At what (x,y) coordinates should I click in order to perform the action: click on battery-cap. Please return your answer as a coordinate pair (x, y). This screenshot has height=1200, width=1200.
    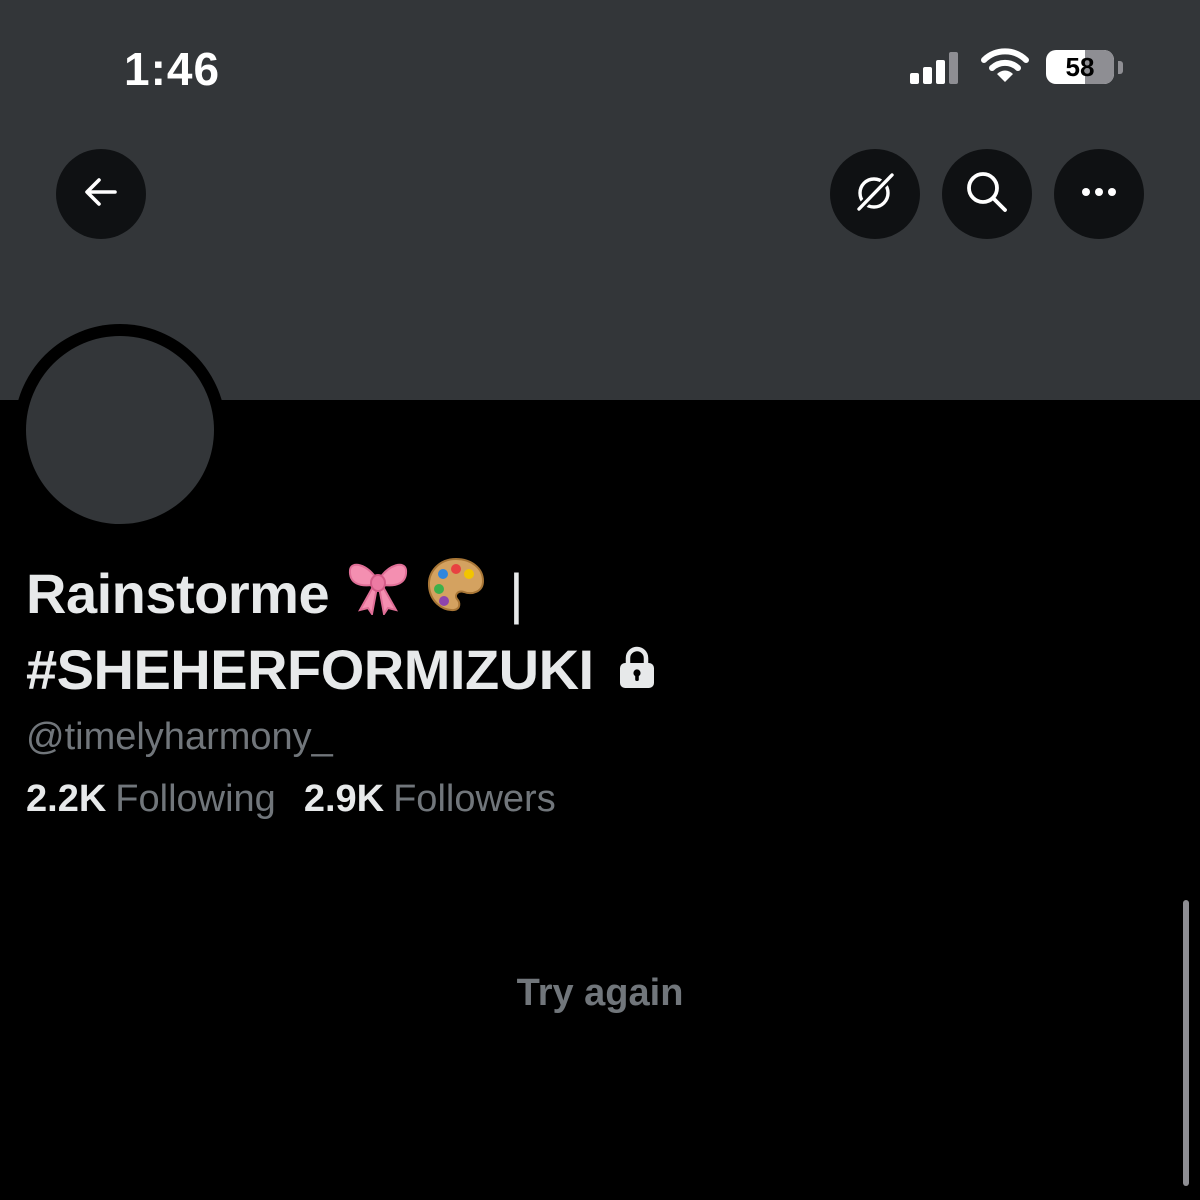
    Looking at the image, I should click on (1120, 67).